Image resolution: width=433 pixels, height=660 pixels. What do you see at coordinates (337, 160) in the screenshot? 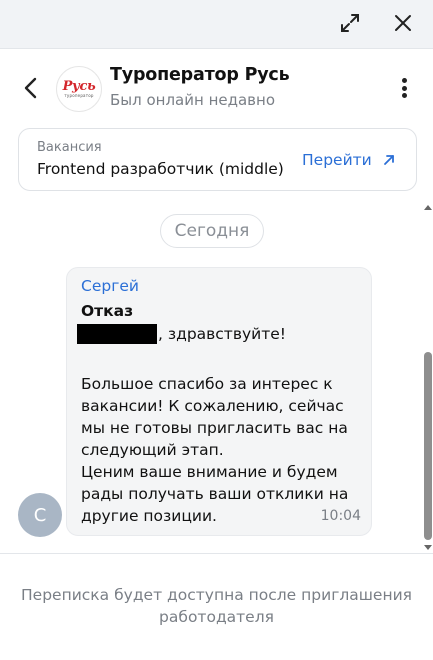
I see `open-vacancy-label: Перейти` at bounding box center [337, 160].